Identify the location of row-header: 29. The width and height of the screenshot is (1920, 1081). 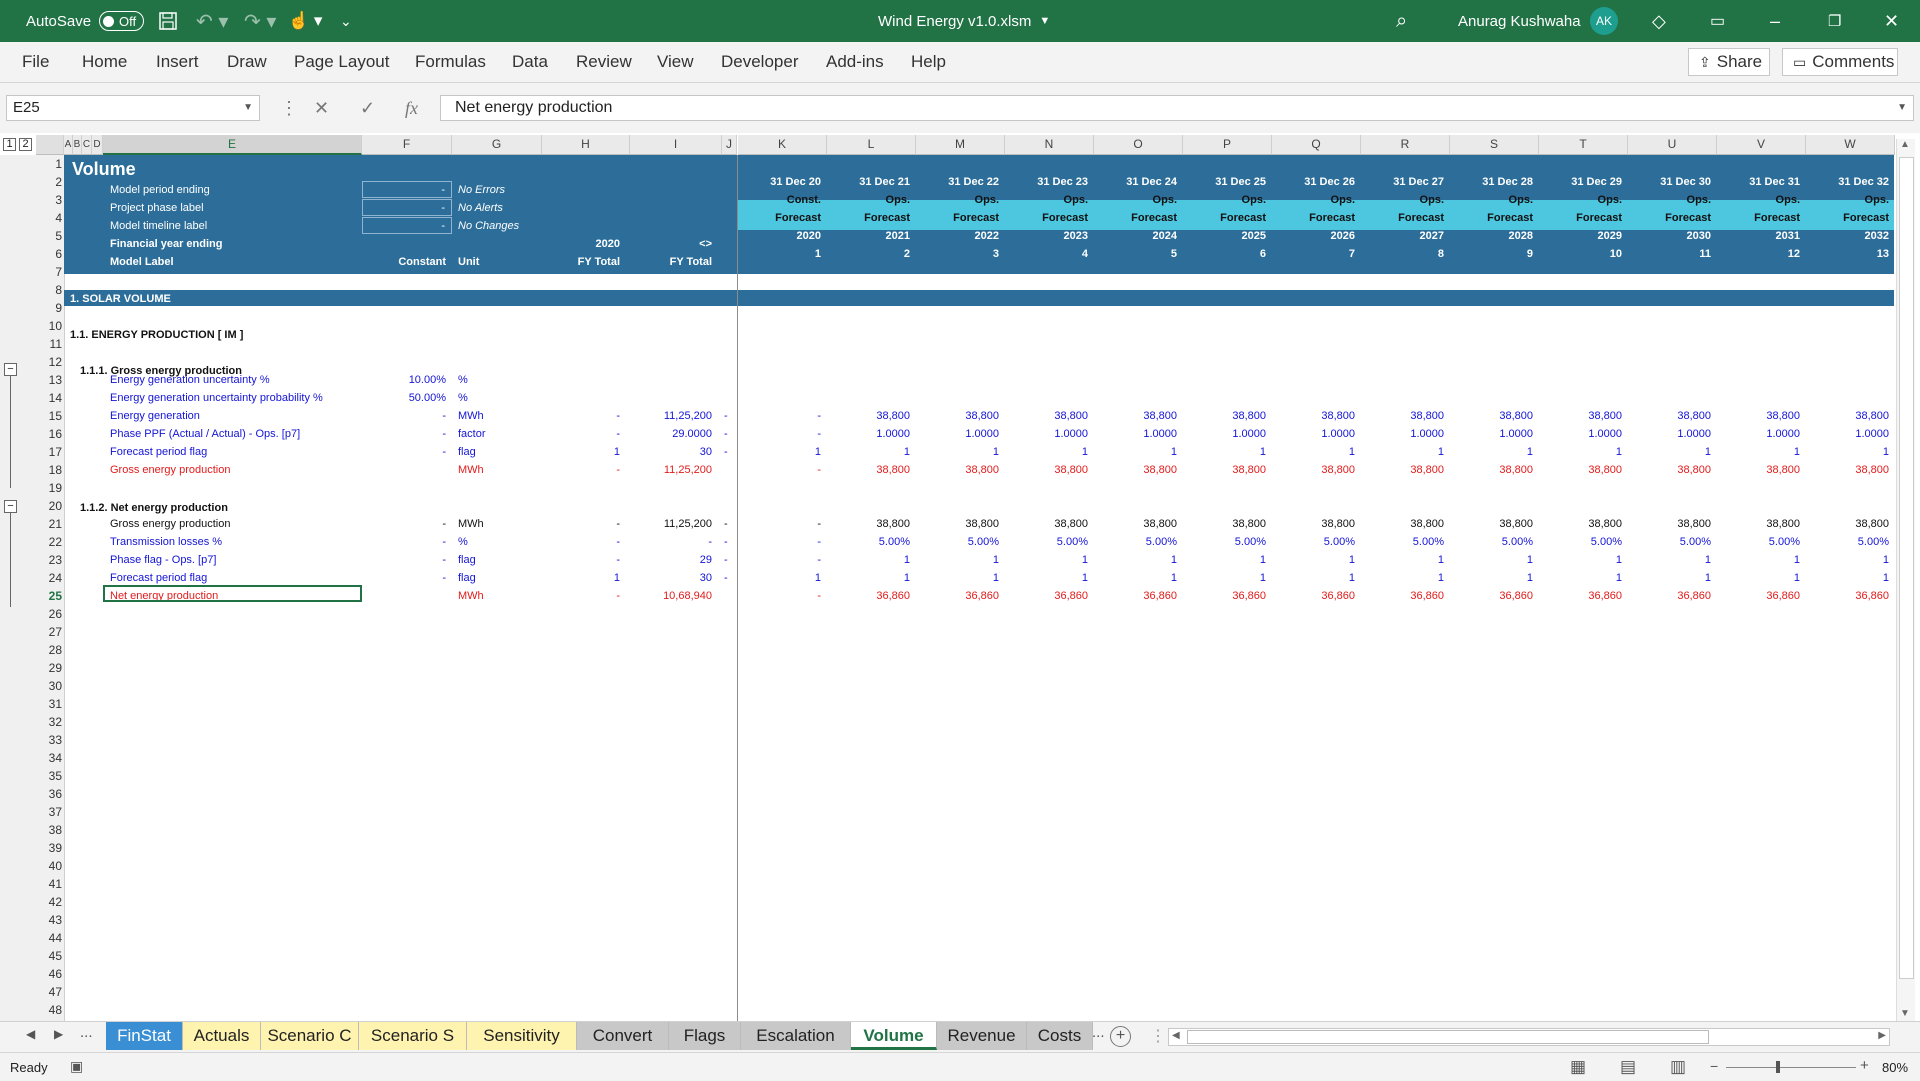
(44, 668).